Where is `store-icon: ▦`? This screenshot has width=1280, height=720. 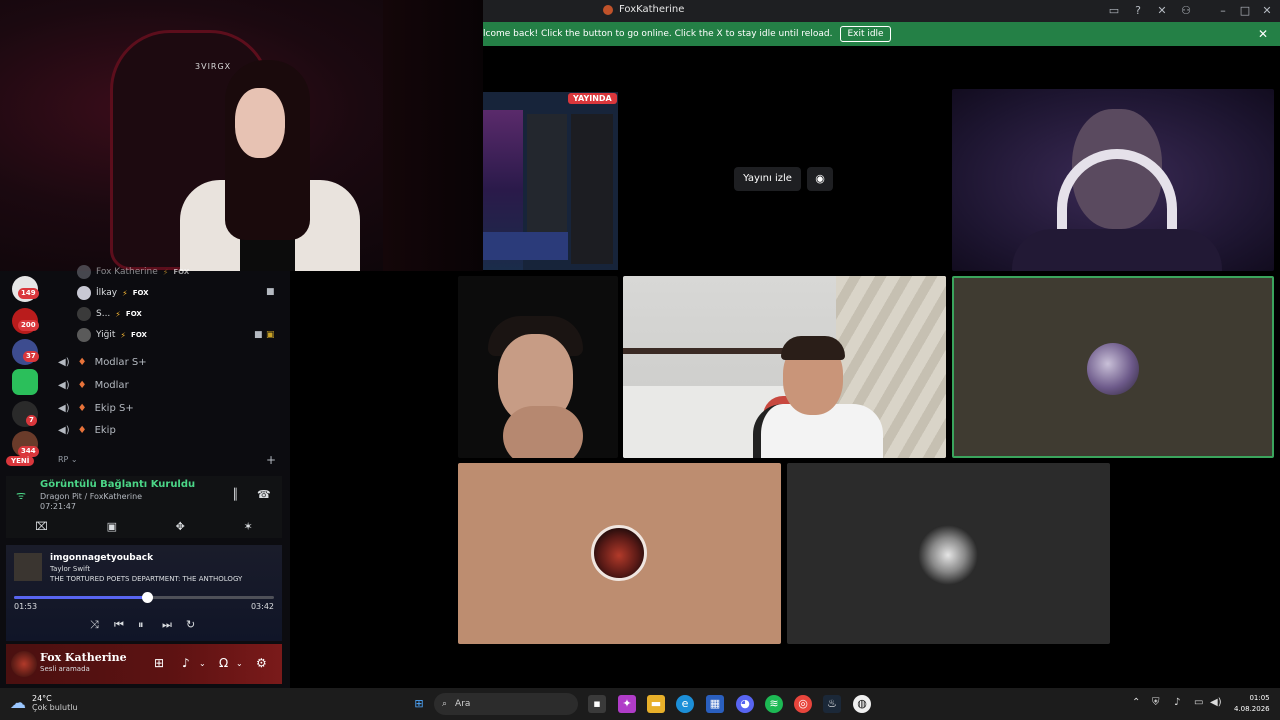 store-icon: ▦ is located at coordinates (715, 704).